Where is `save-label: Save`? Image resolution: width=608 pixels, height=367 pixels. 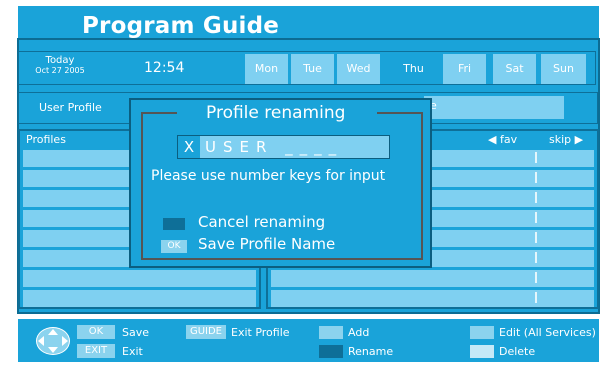
save-label: Save is located at coordinates (135, 332).